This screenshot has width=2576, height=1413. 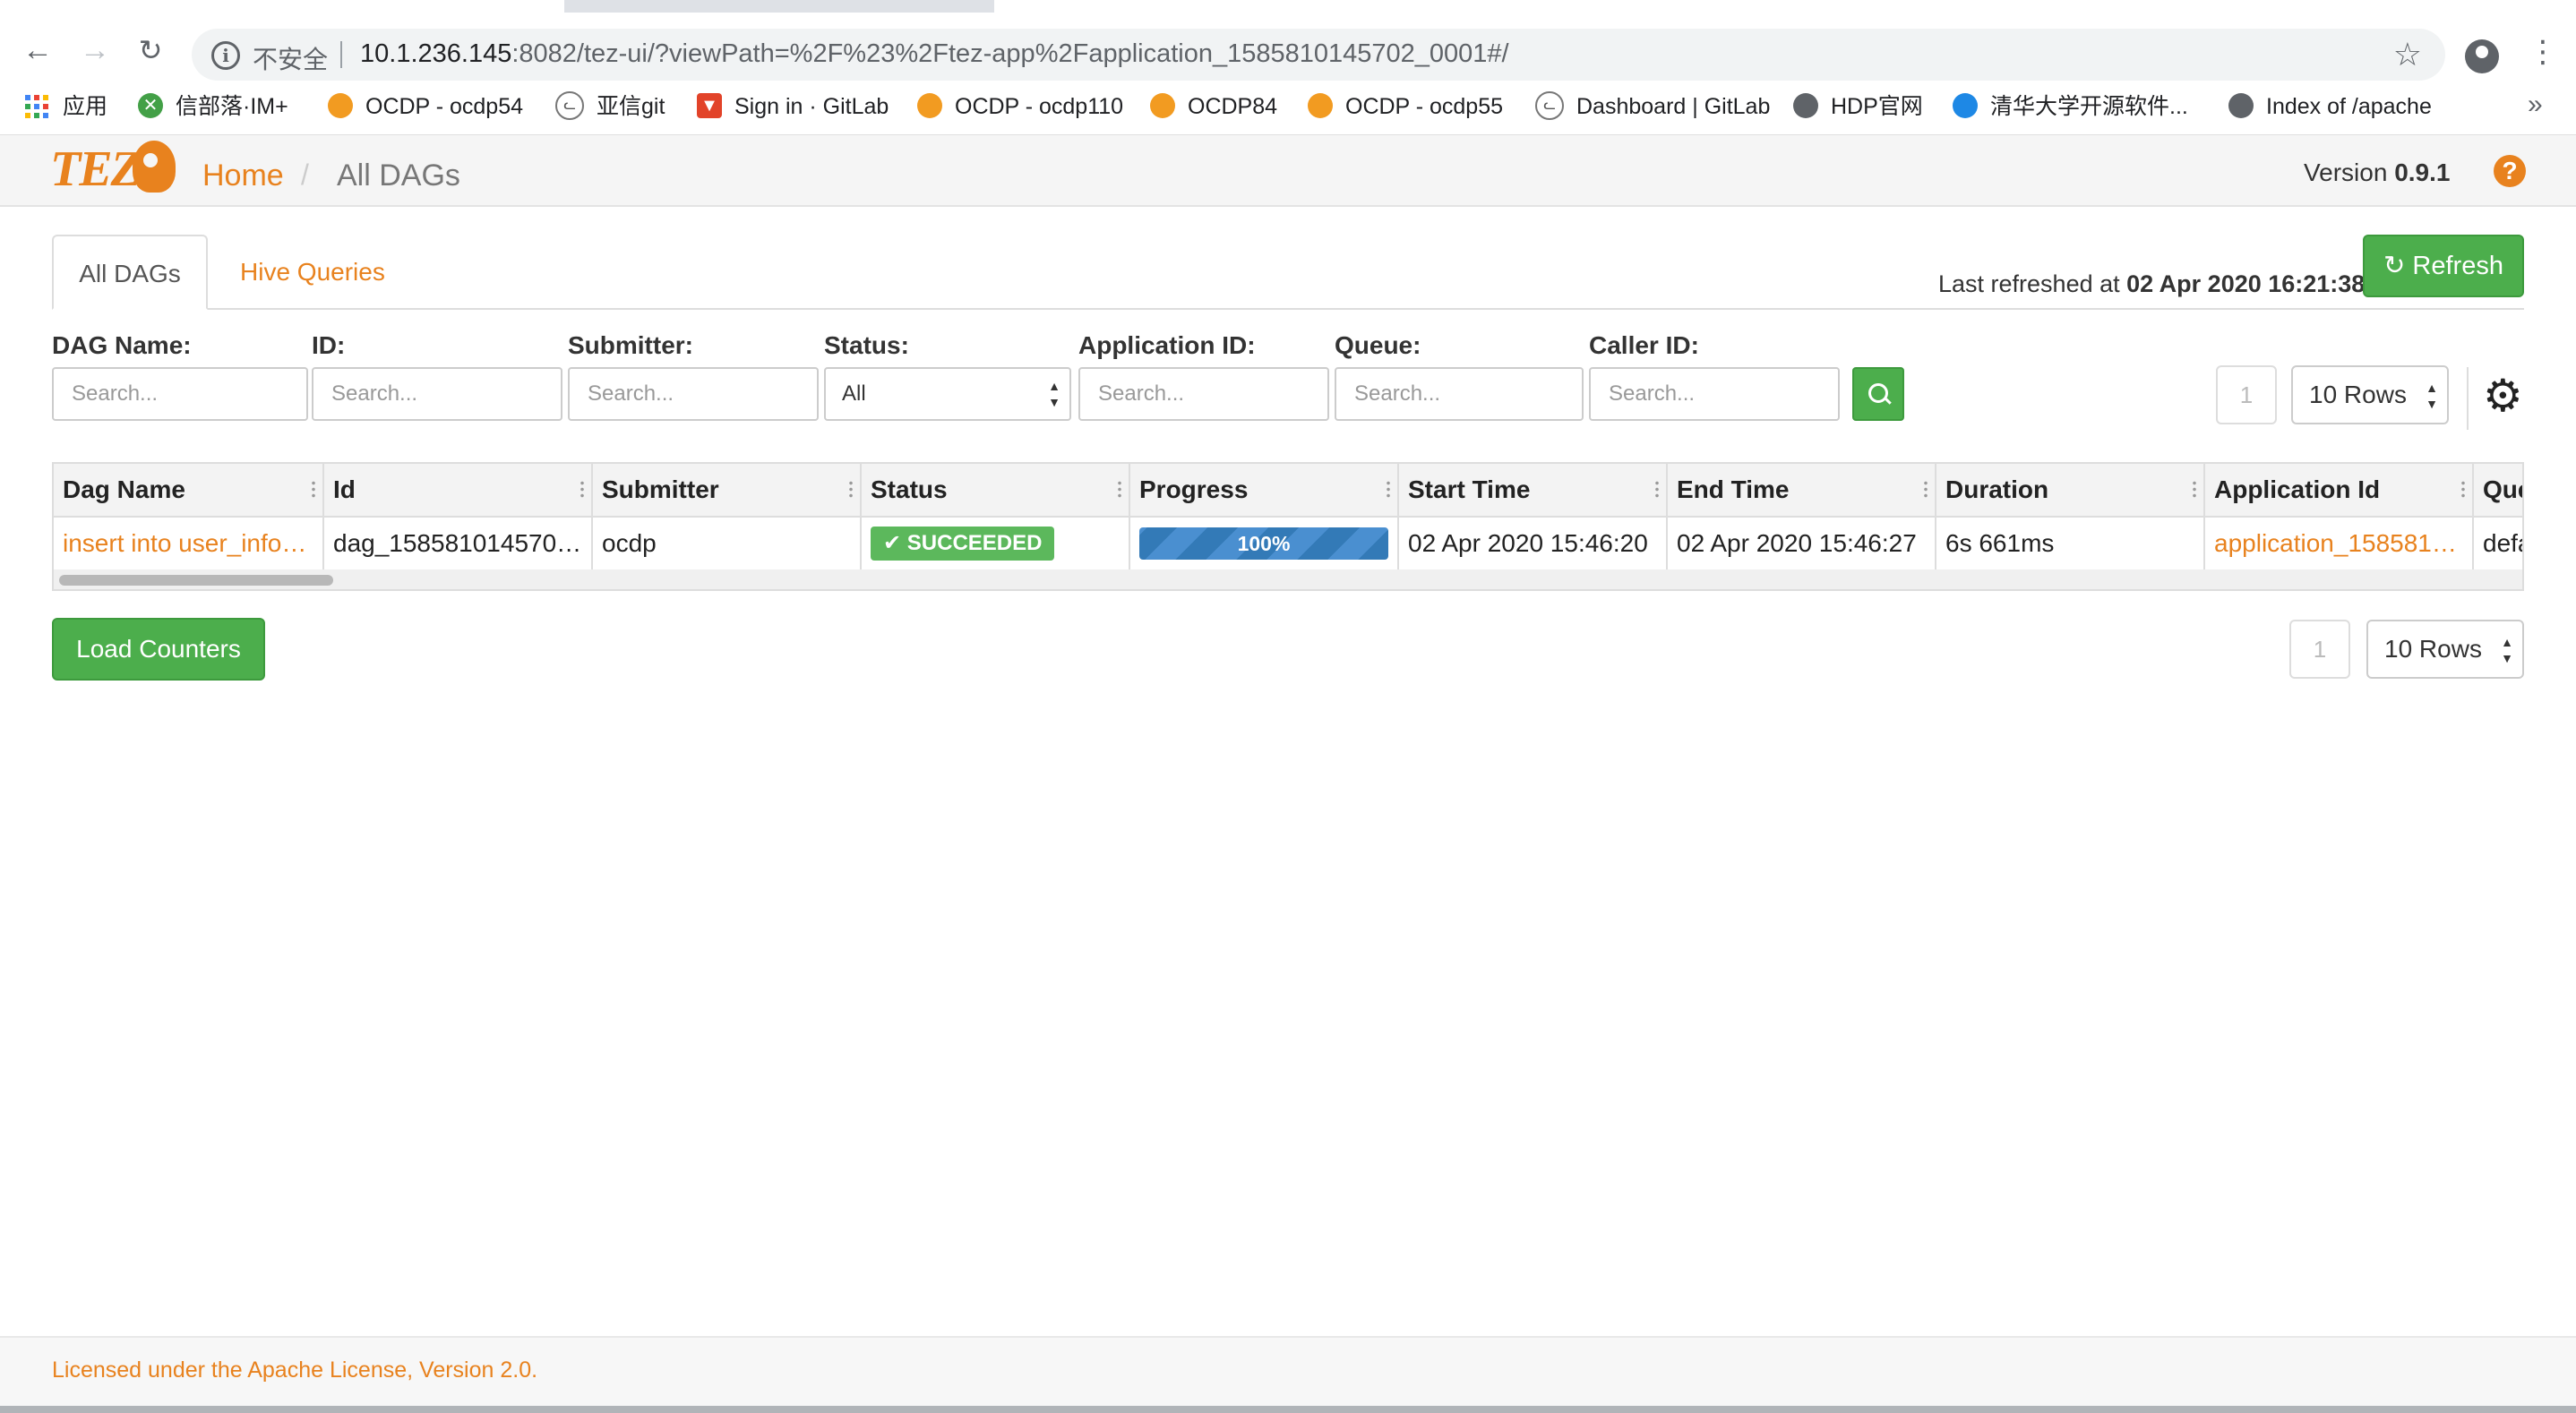 What do you see at coordinates (909, 489) in the screenshot?
I see `column-header-label: Status` at bounding box center [909, 489].